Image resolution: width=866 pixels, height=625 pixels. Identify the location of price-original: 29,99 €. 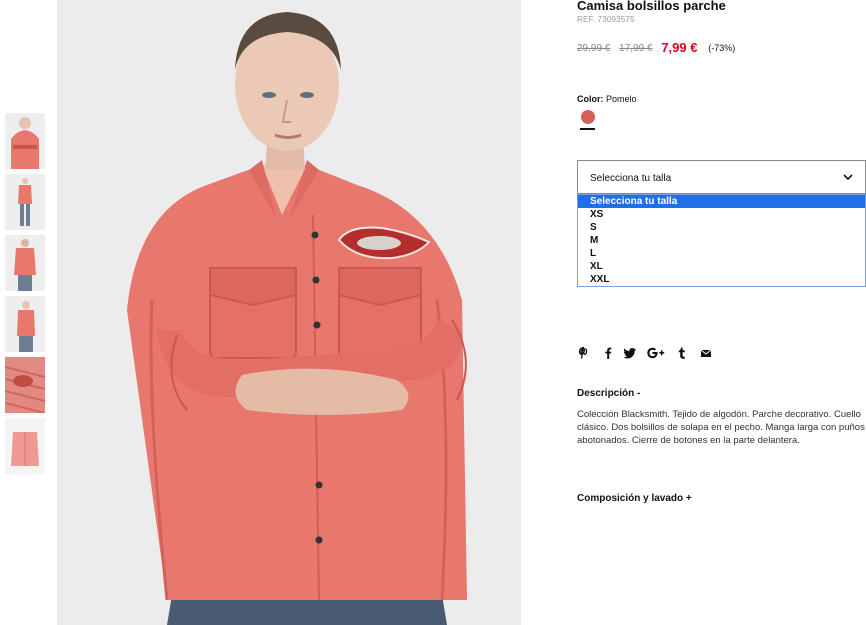
(594, 48).